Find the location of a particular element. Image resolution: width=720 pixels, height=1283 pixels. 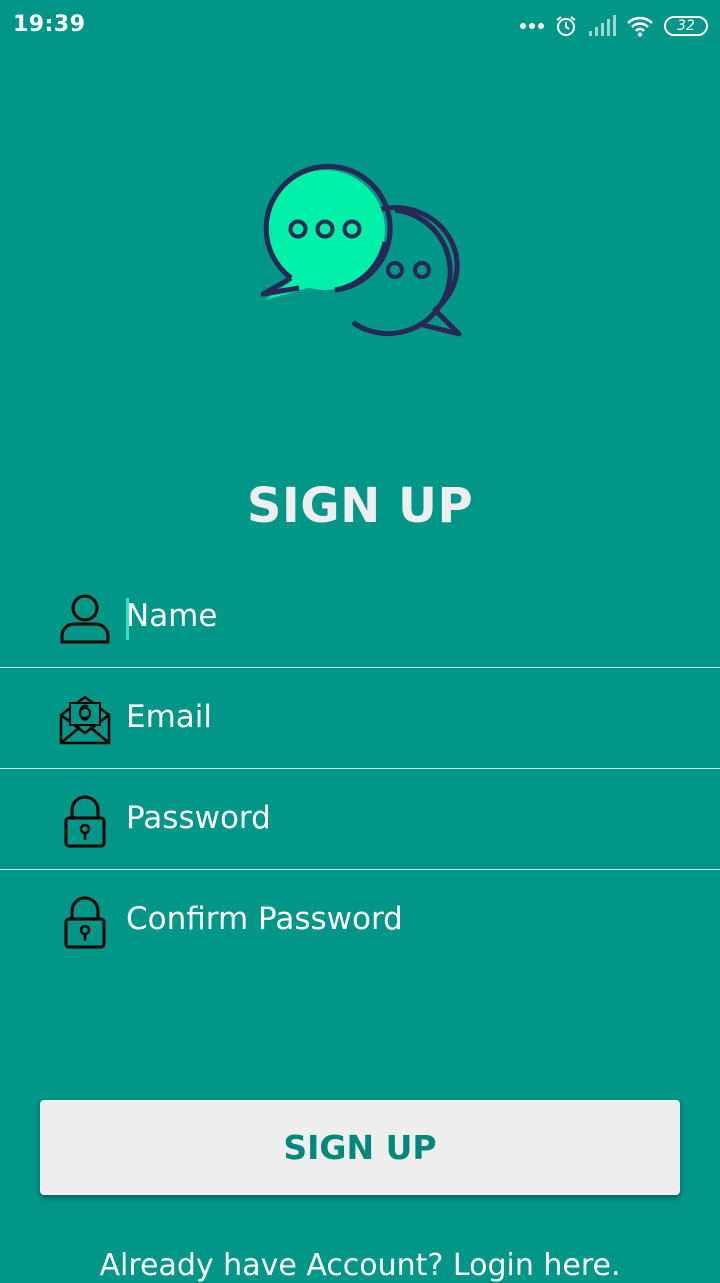

email-placeholder: Email is located at coordinates (169, 717).